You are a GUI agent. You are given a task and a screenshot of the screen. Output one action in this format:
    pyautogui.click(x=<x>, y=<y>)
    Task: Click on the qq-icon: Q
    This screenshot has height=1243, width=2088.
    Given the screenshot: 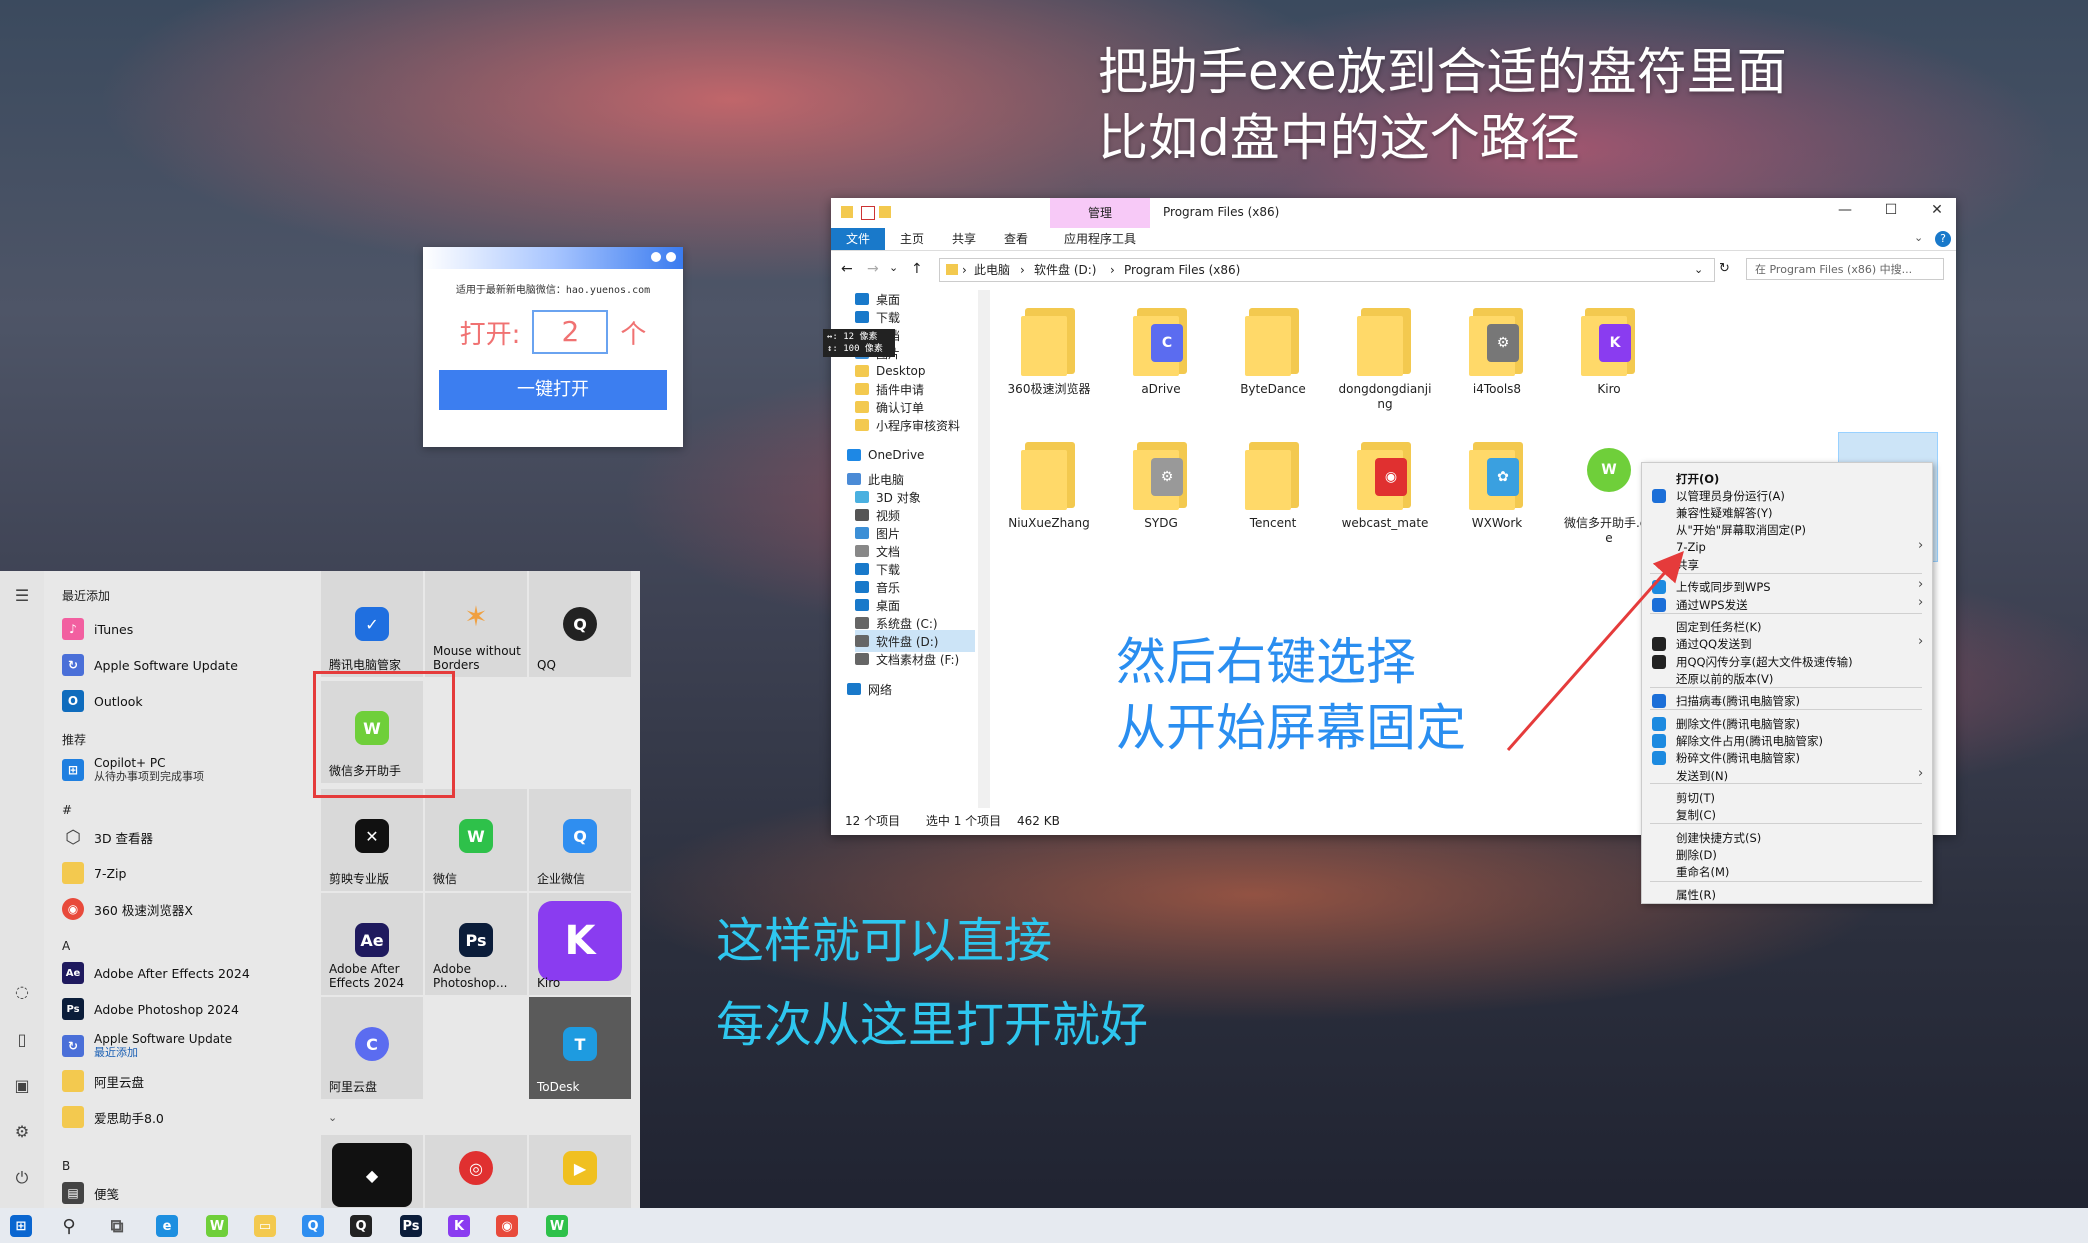 What is the action you would take?
    pyautogui.click(x=361, y=1226)
    